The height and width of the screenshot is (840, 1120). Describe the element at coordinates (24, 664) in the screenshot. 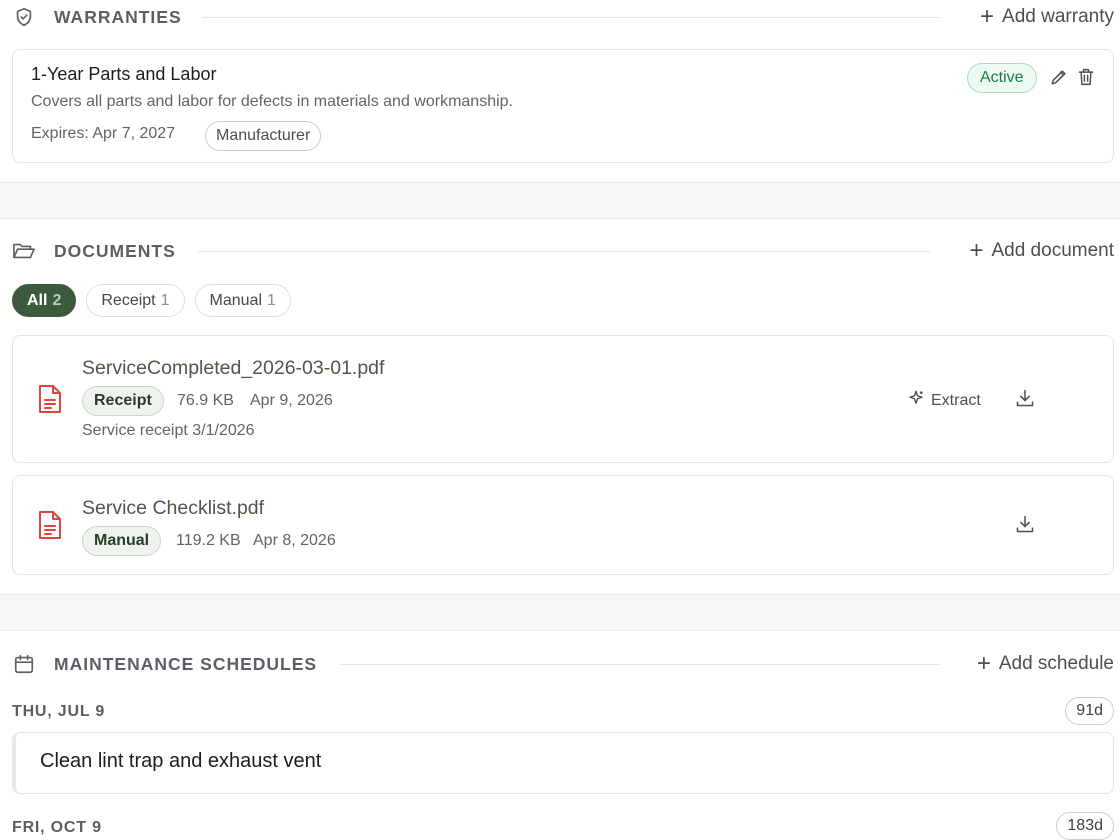

I see `calendar-icon` at that location.